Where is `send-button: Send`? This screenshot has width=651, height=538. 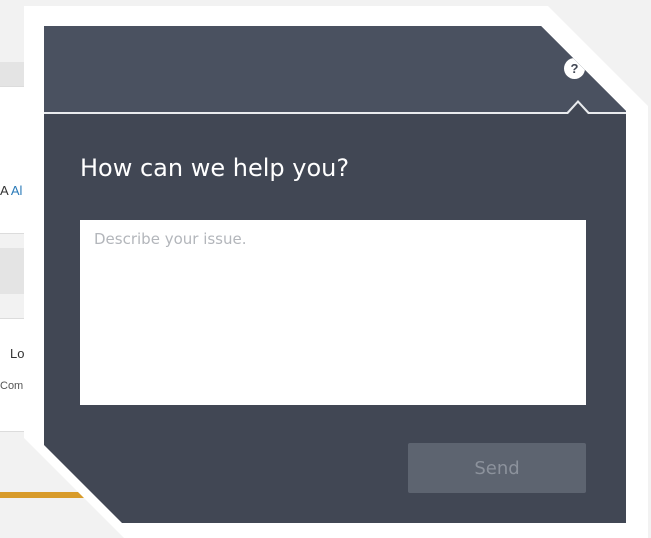
send-button: Send is located at coordinates (497, 468).